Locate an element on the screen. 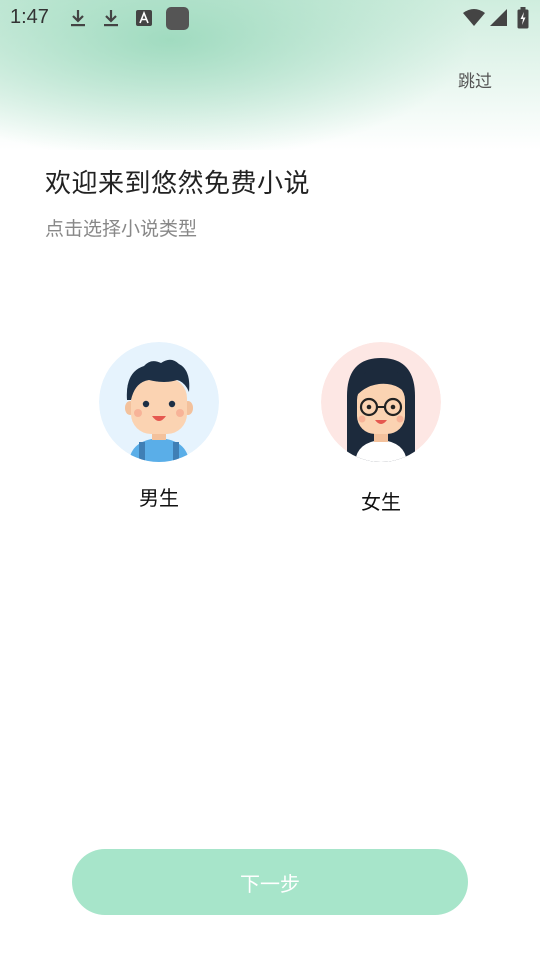  girl-avatar is located at coordinates (381, 402).